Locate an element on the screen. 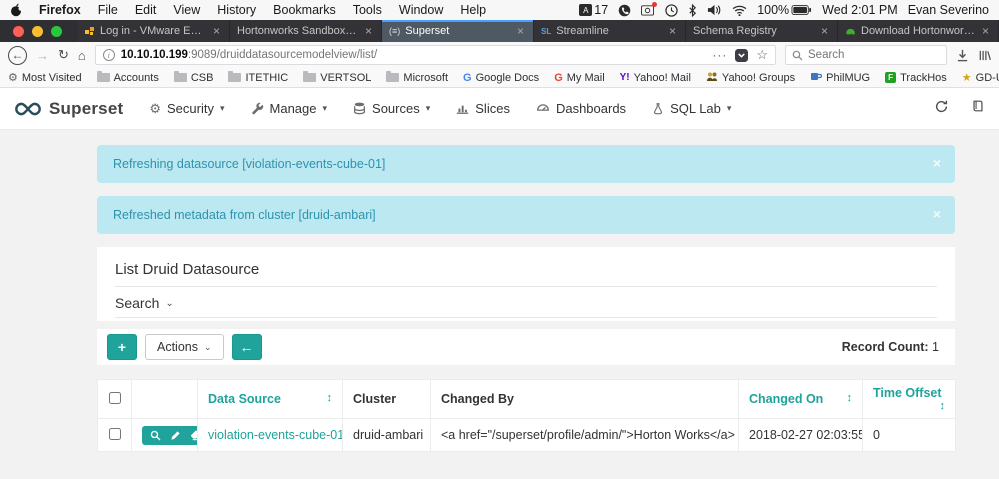  search-input is located at coordinates (874, 55).